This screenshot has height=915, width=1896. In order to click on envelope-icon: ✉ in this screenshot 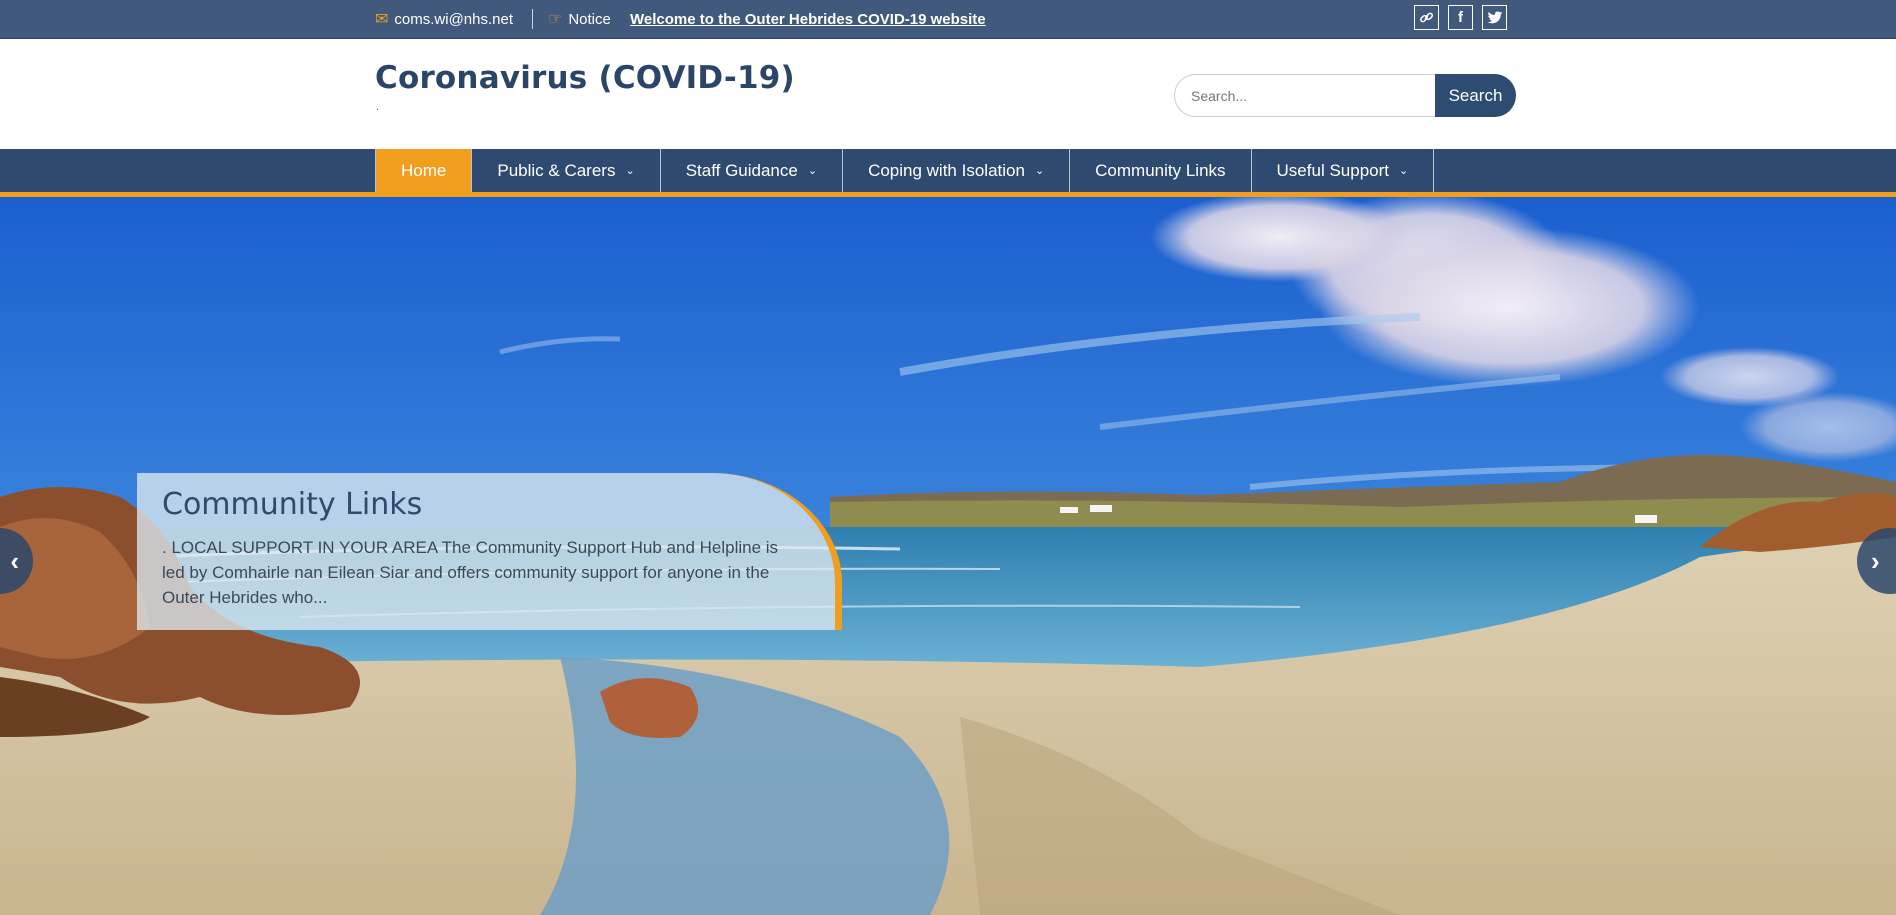, I will do `click(382, 19)`.